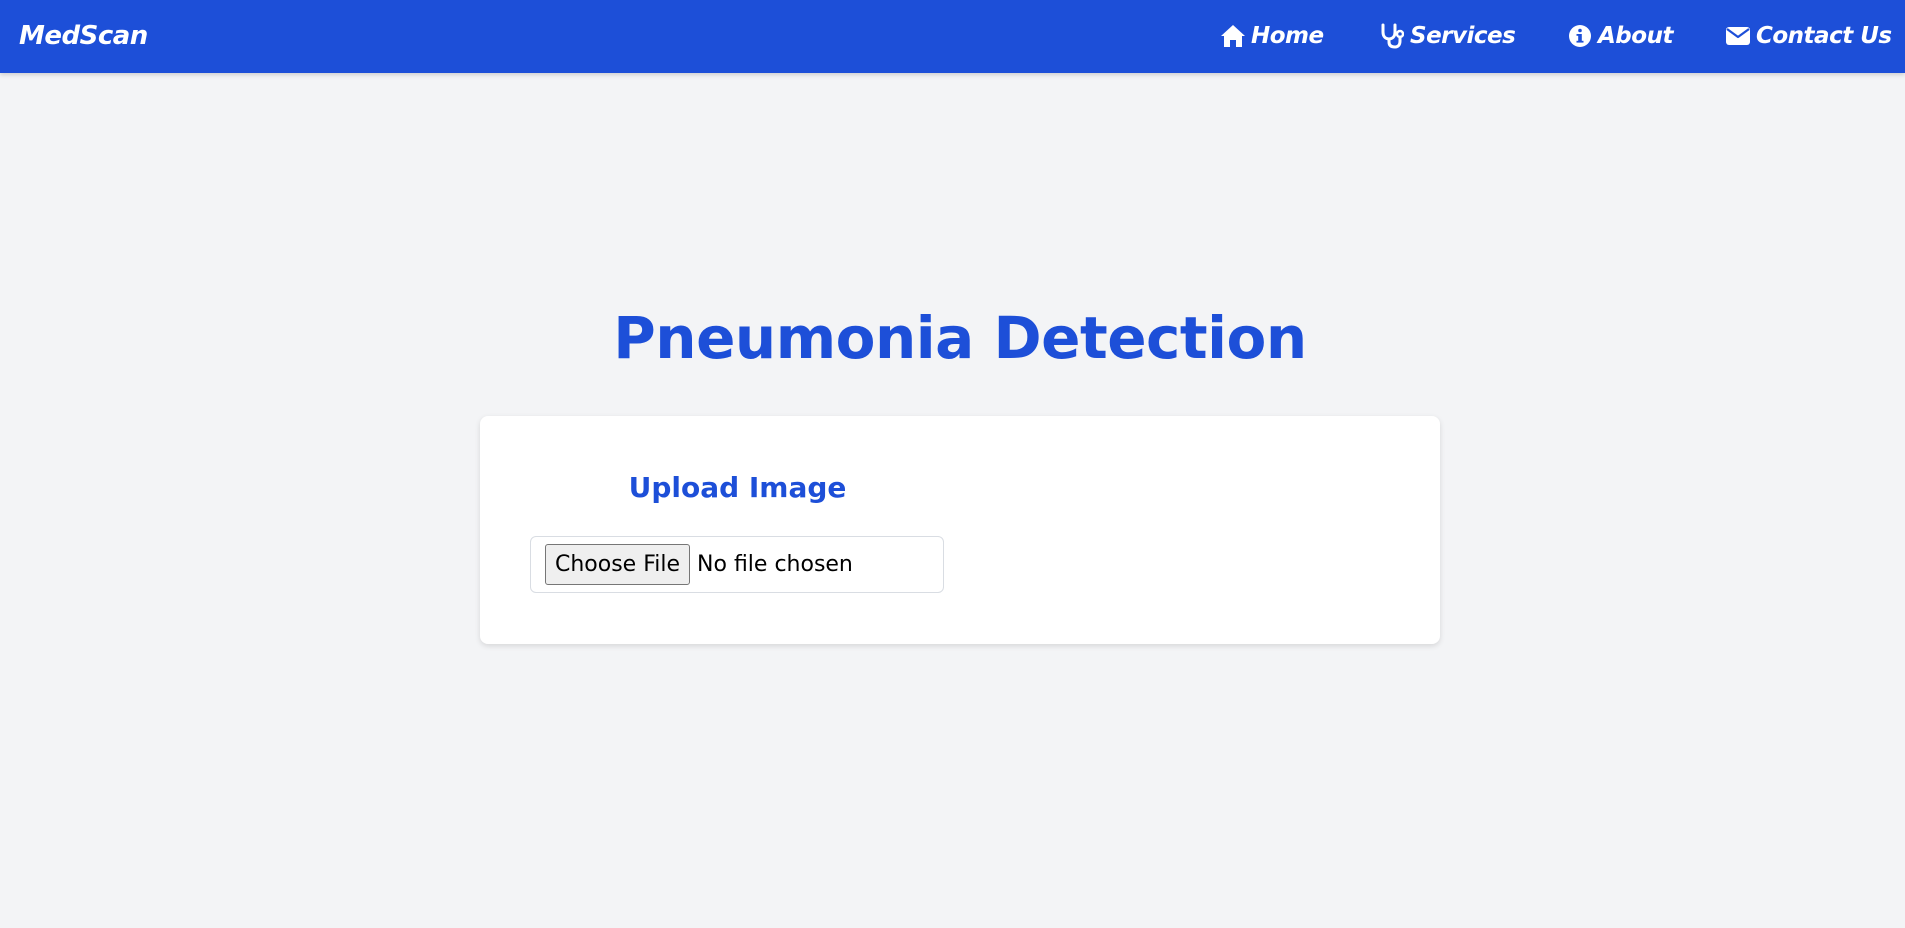 This screenshot has width=1905, height=928. I want to click on choose-file-button: Choose File, so click(618, 564).